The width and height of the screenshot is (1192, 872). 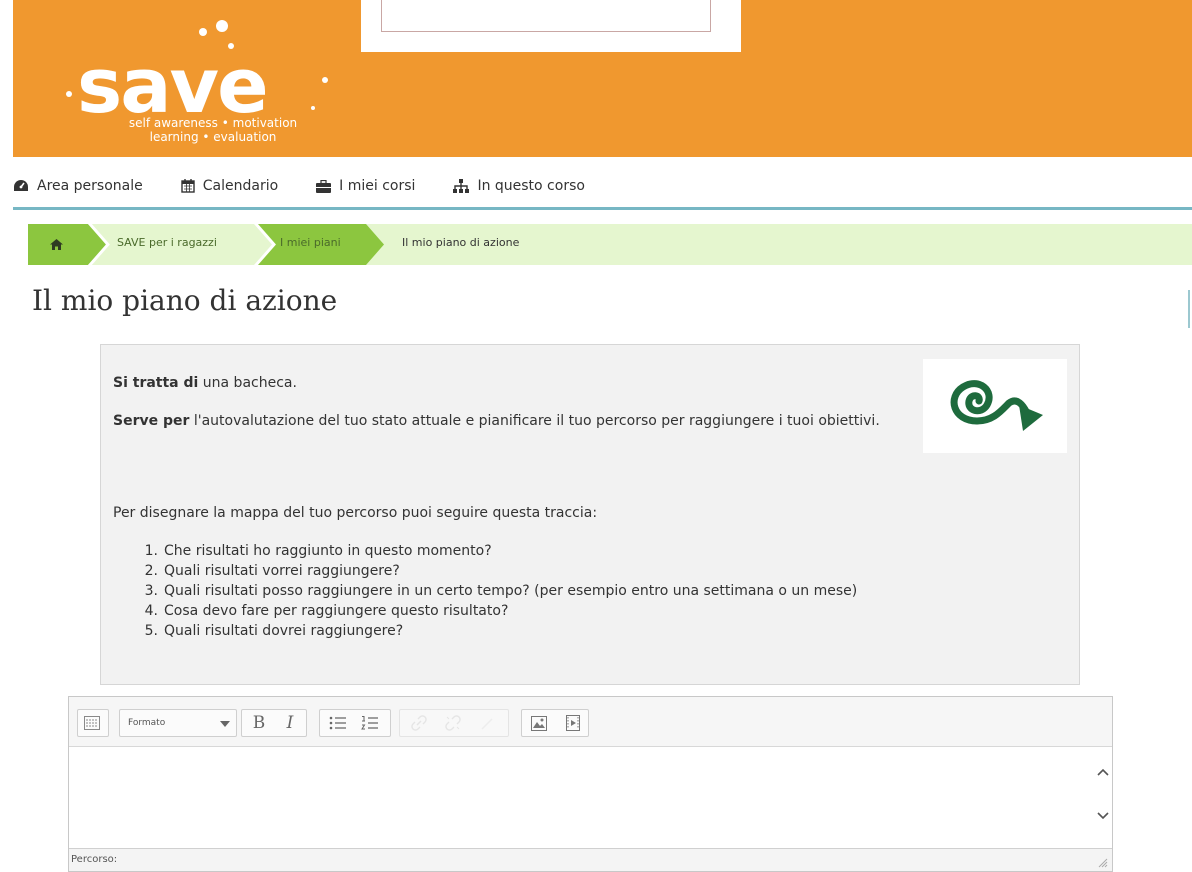 I want to click on list-item: 2. Quali risultati vorrei raggiungere?, so click(x=495, y=571).